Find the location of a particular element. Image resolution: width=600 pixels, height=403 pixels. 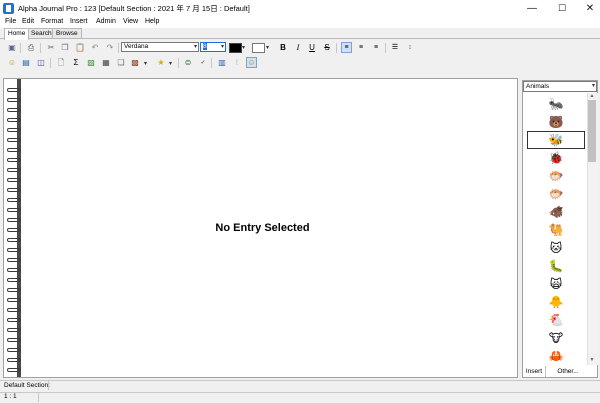

underline-button: U is located at coordinates (312, 48).